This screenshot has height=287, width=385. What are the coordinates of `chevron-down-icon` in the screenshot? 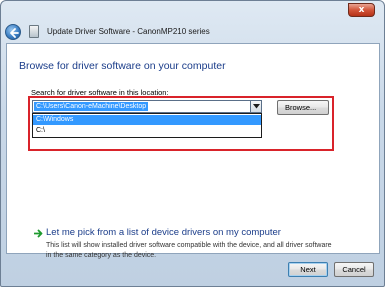 It's located at (256, 106).